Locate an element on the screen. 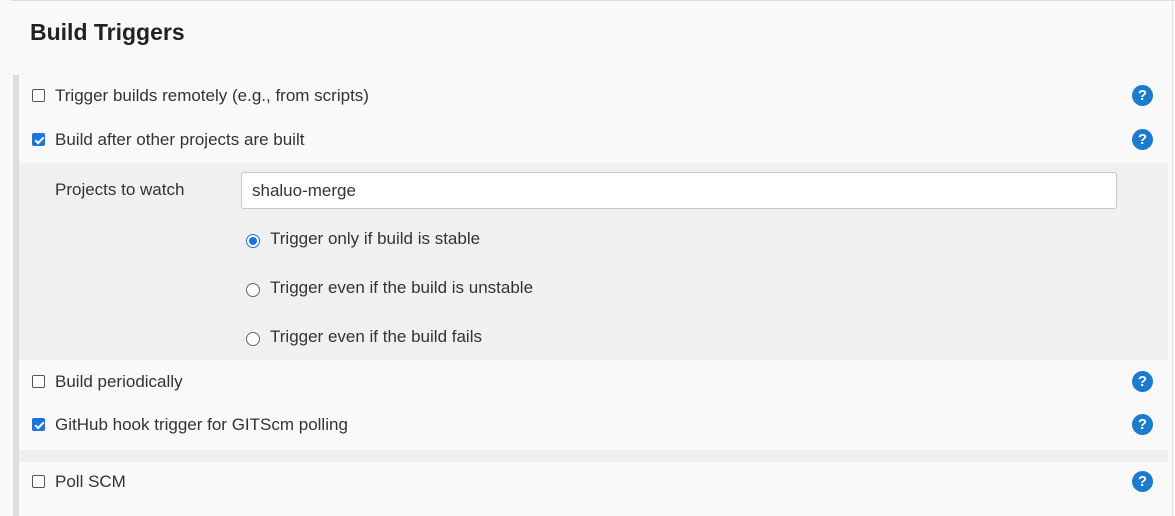 Image resolution: width=1175 pixels, height=516 pixels. radio-fails is located at coordinates (253, 339).